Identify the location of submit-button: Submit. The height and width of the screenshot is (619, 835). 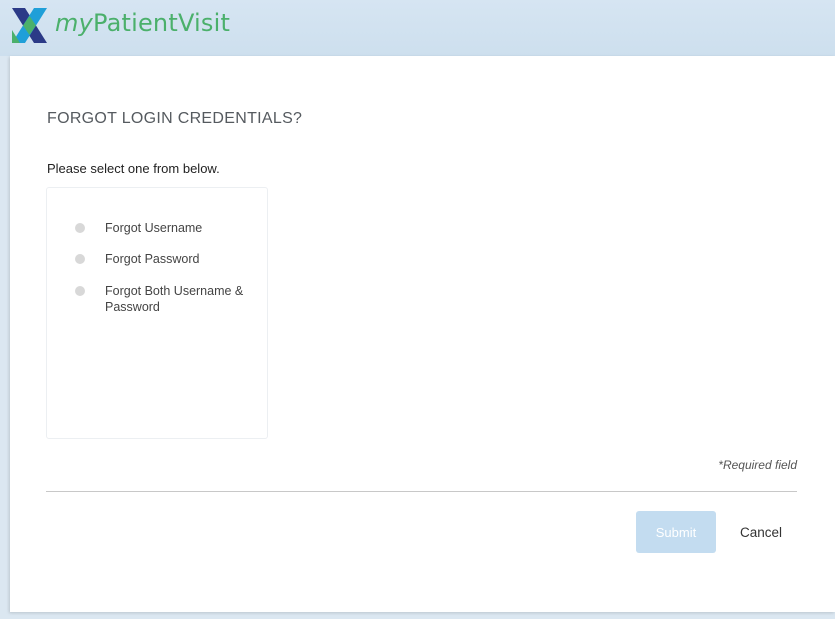
(676, 532).